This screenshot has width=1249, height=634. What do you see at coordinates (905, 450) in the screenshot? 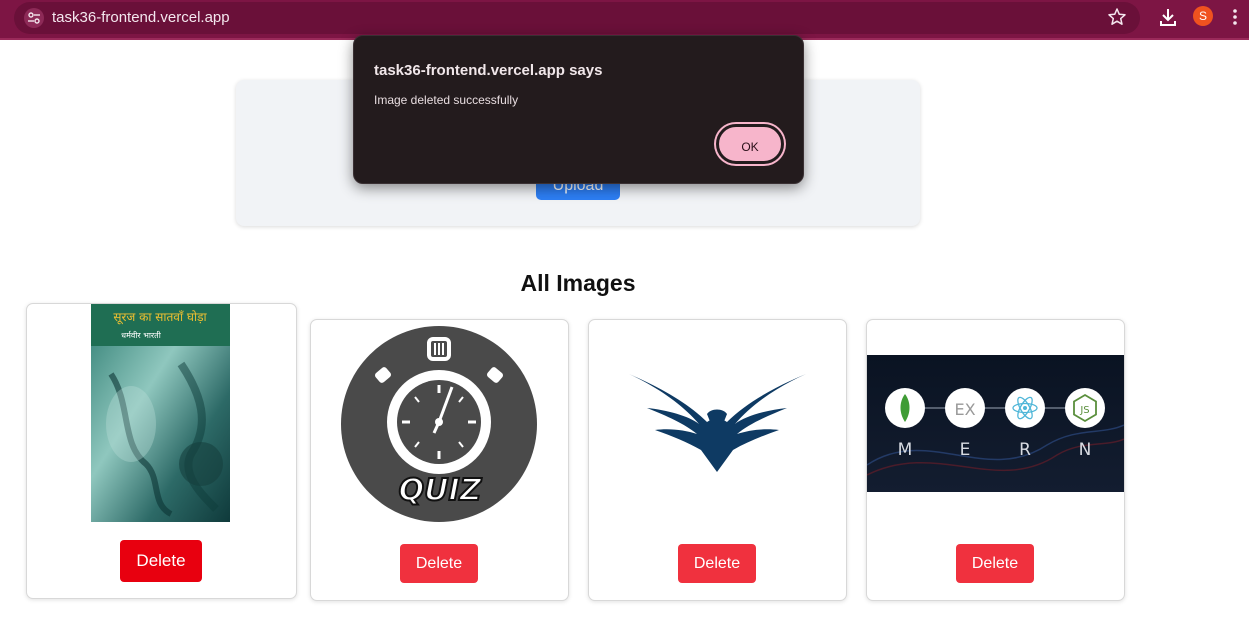
I see `mern-letter: M` at bounding box center [905, 450].